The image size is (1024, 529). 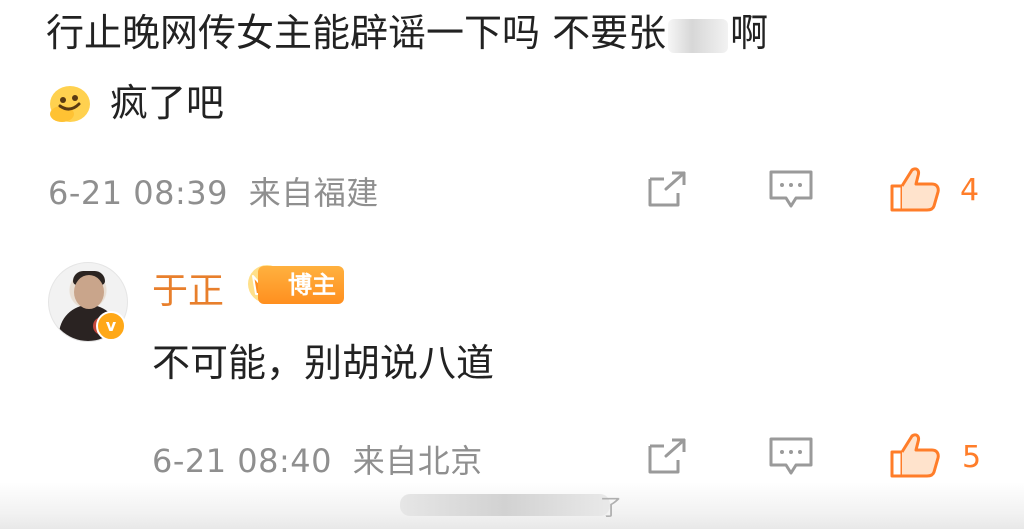 What do you see at coordinates (749, 33) in the screenshot?
I see `comment-text-part2: 啊` at bounding box center [749, 33].